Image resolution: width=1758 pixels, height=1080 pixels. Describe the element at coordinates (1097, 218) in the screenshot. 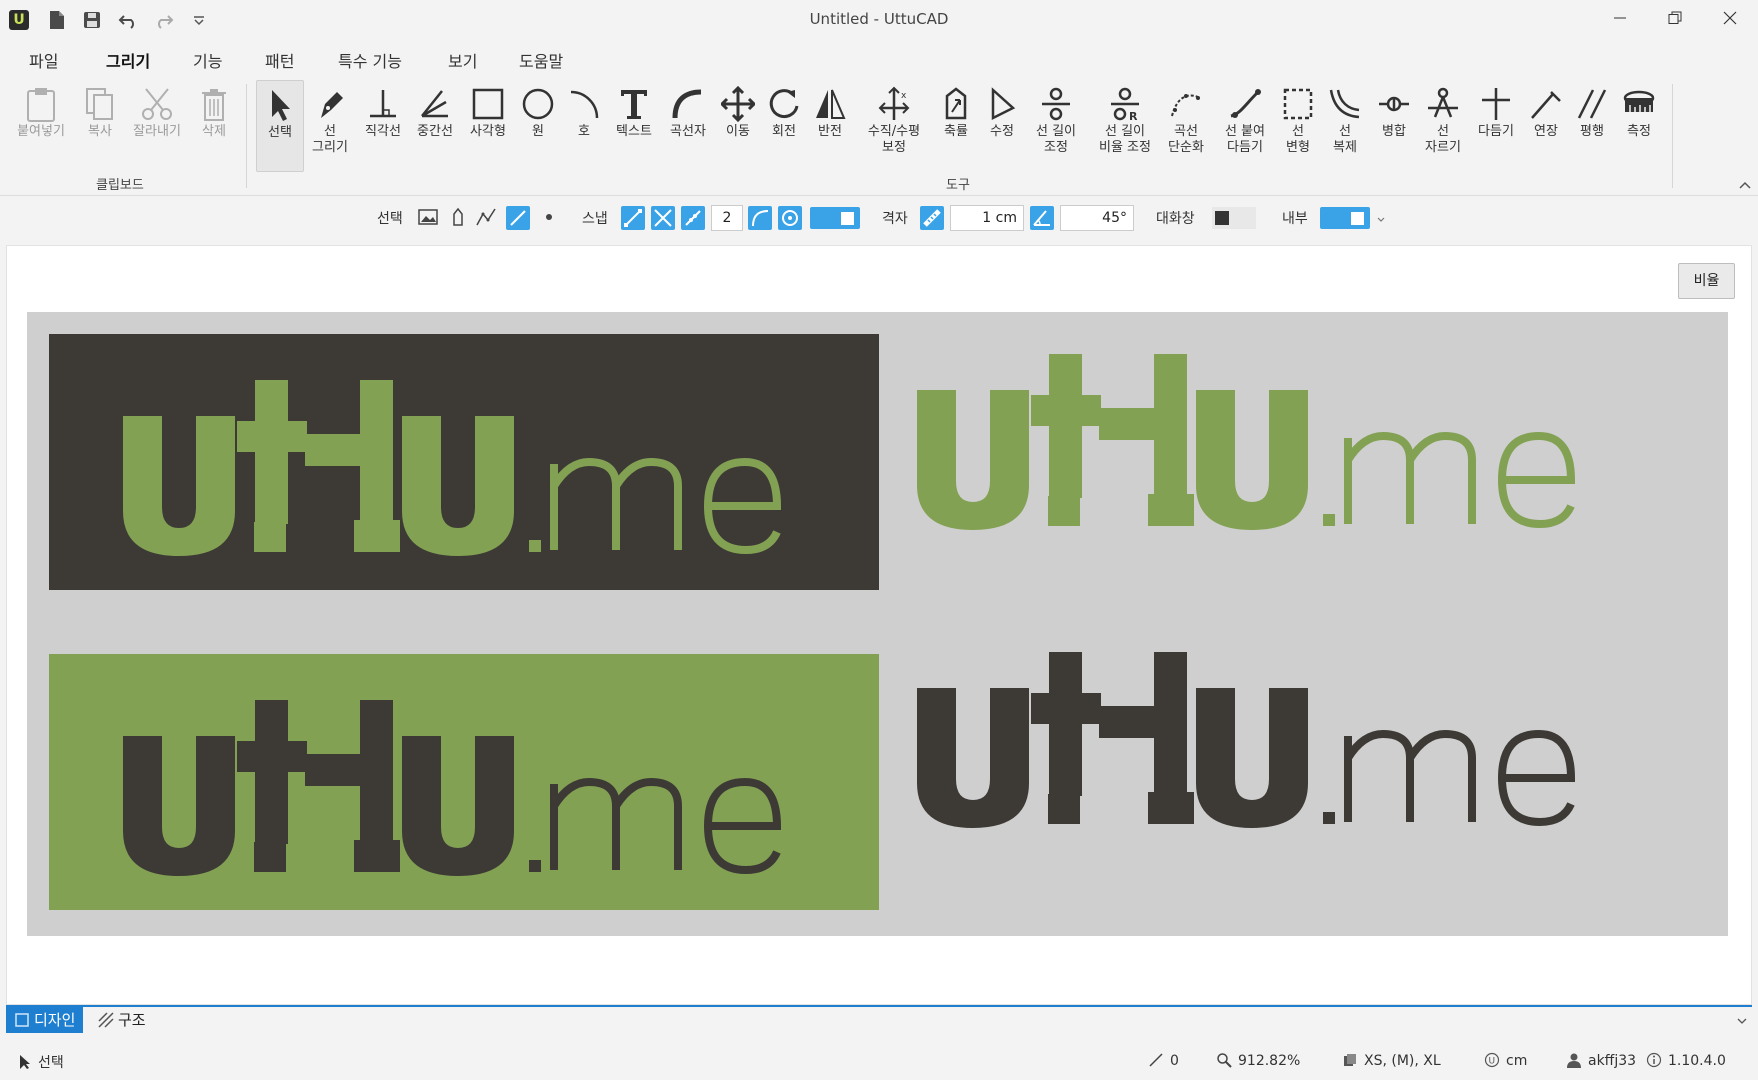

I see `angle-input: 45°` at that location.